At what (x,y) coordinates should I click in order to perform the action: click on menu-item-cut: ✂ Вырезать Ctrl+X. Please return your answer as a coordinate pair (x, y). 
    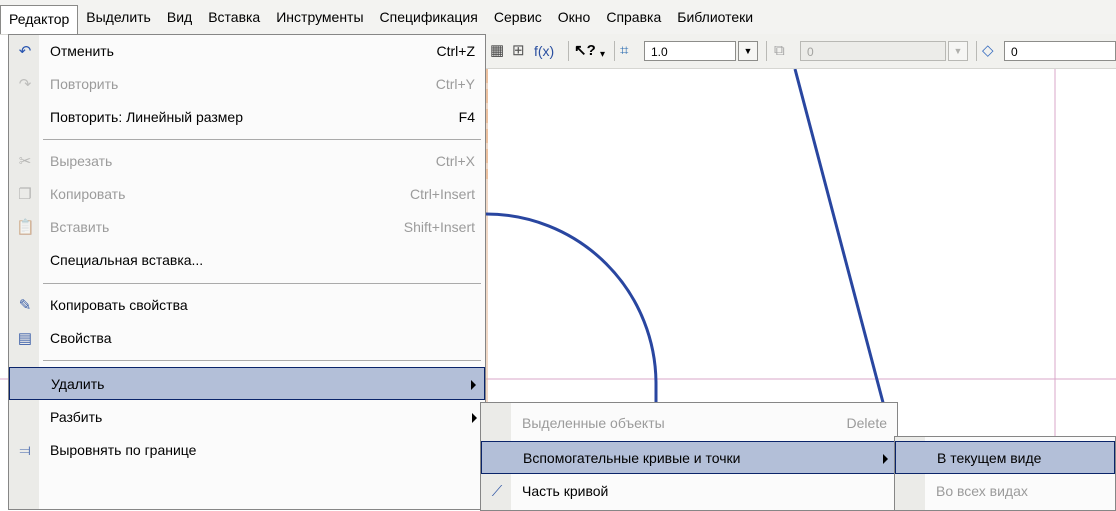
    Looking at the image, I should click on (247, 161).